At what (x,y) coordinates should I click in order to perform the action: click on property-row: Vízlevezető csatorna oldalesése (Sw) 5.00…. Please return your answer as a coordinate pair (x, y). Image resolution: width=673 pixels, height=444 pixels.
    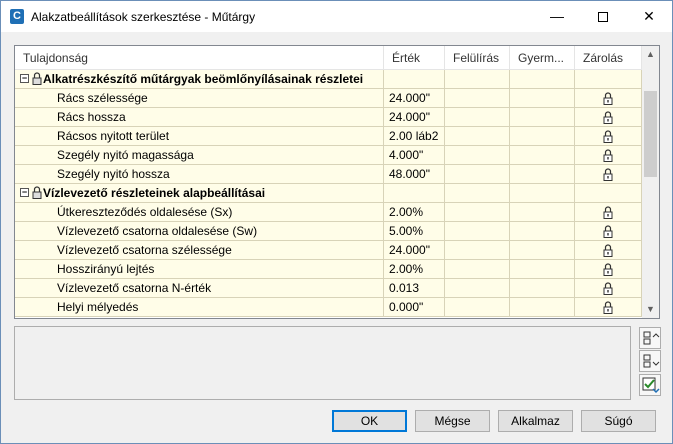
    Looking at the image, I should click on (328, 231).